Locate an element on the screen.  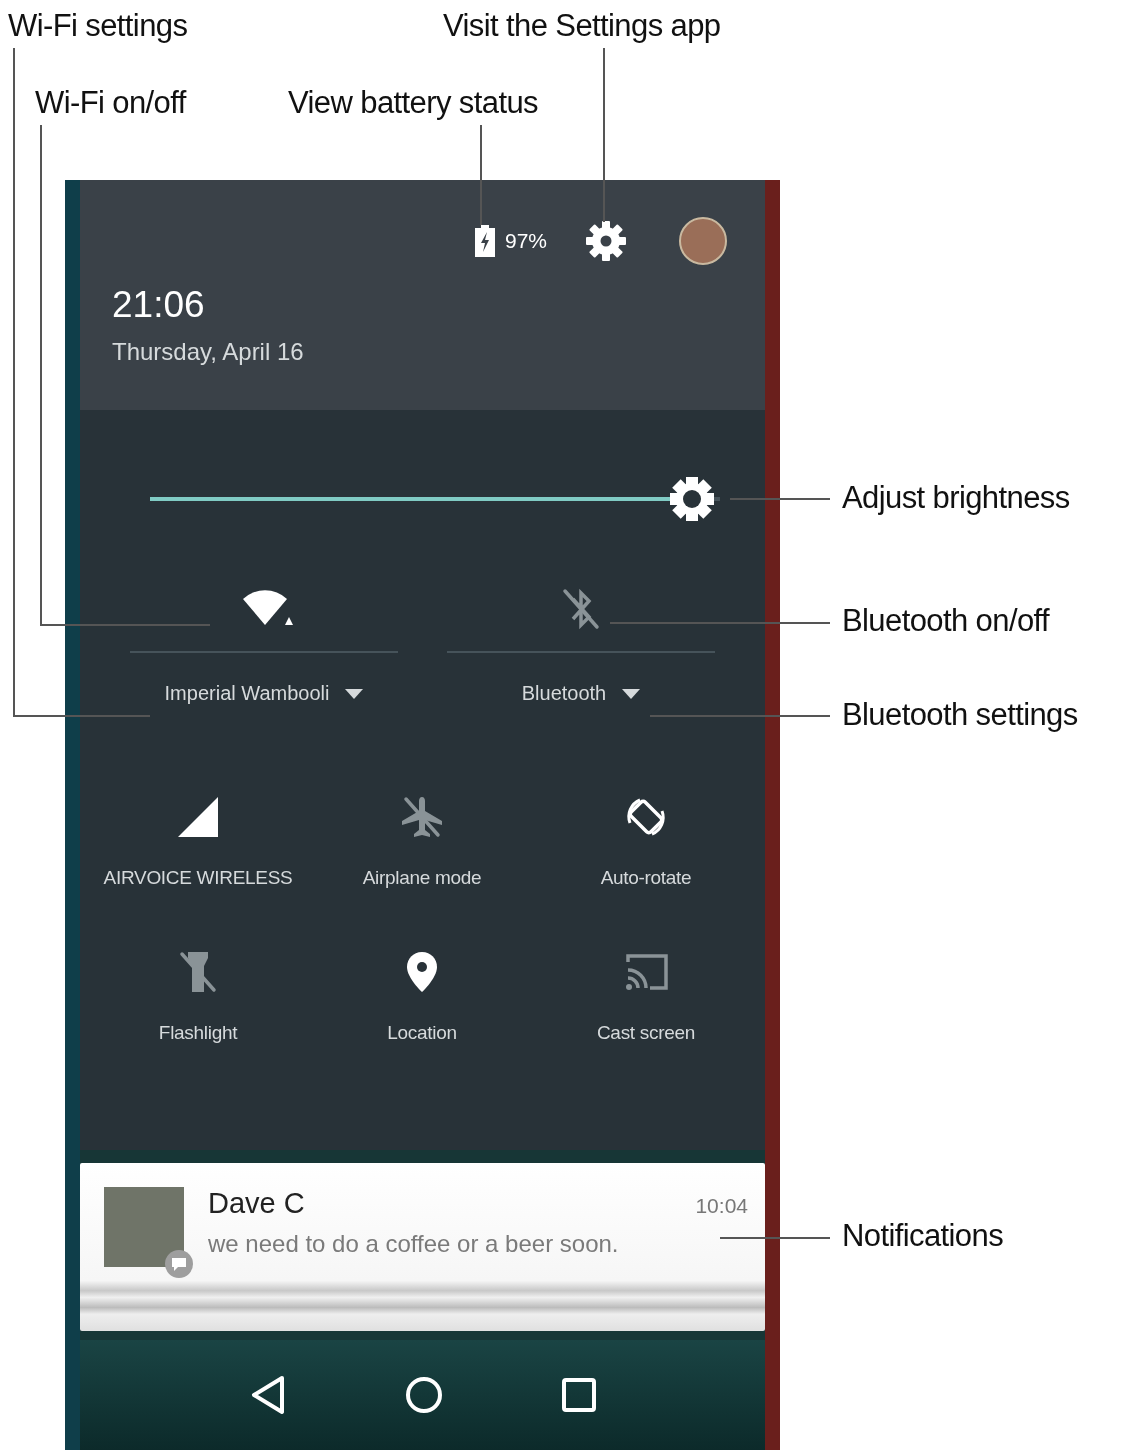
callout-label: Wi-Fi on/off is located at coordinates (110, 103).